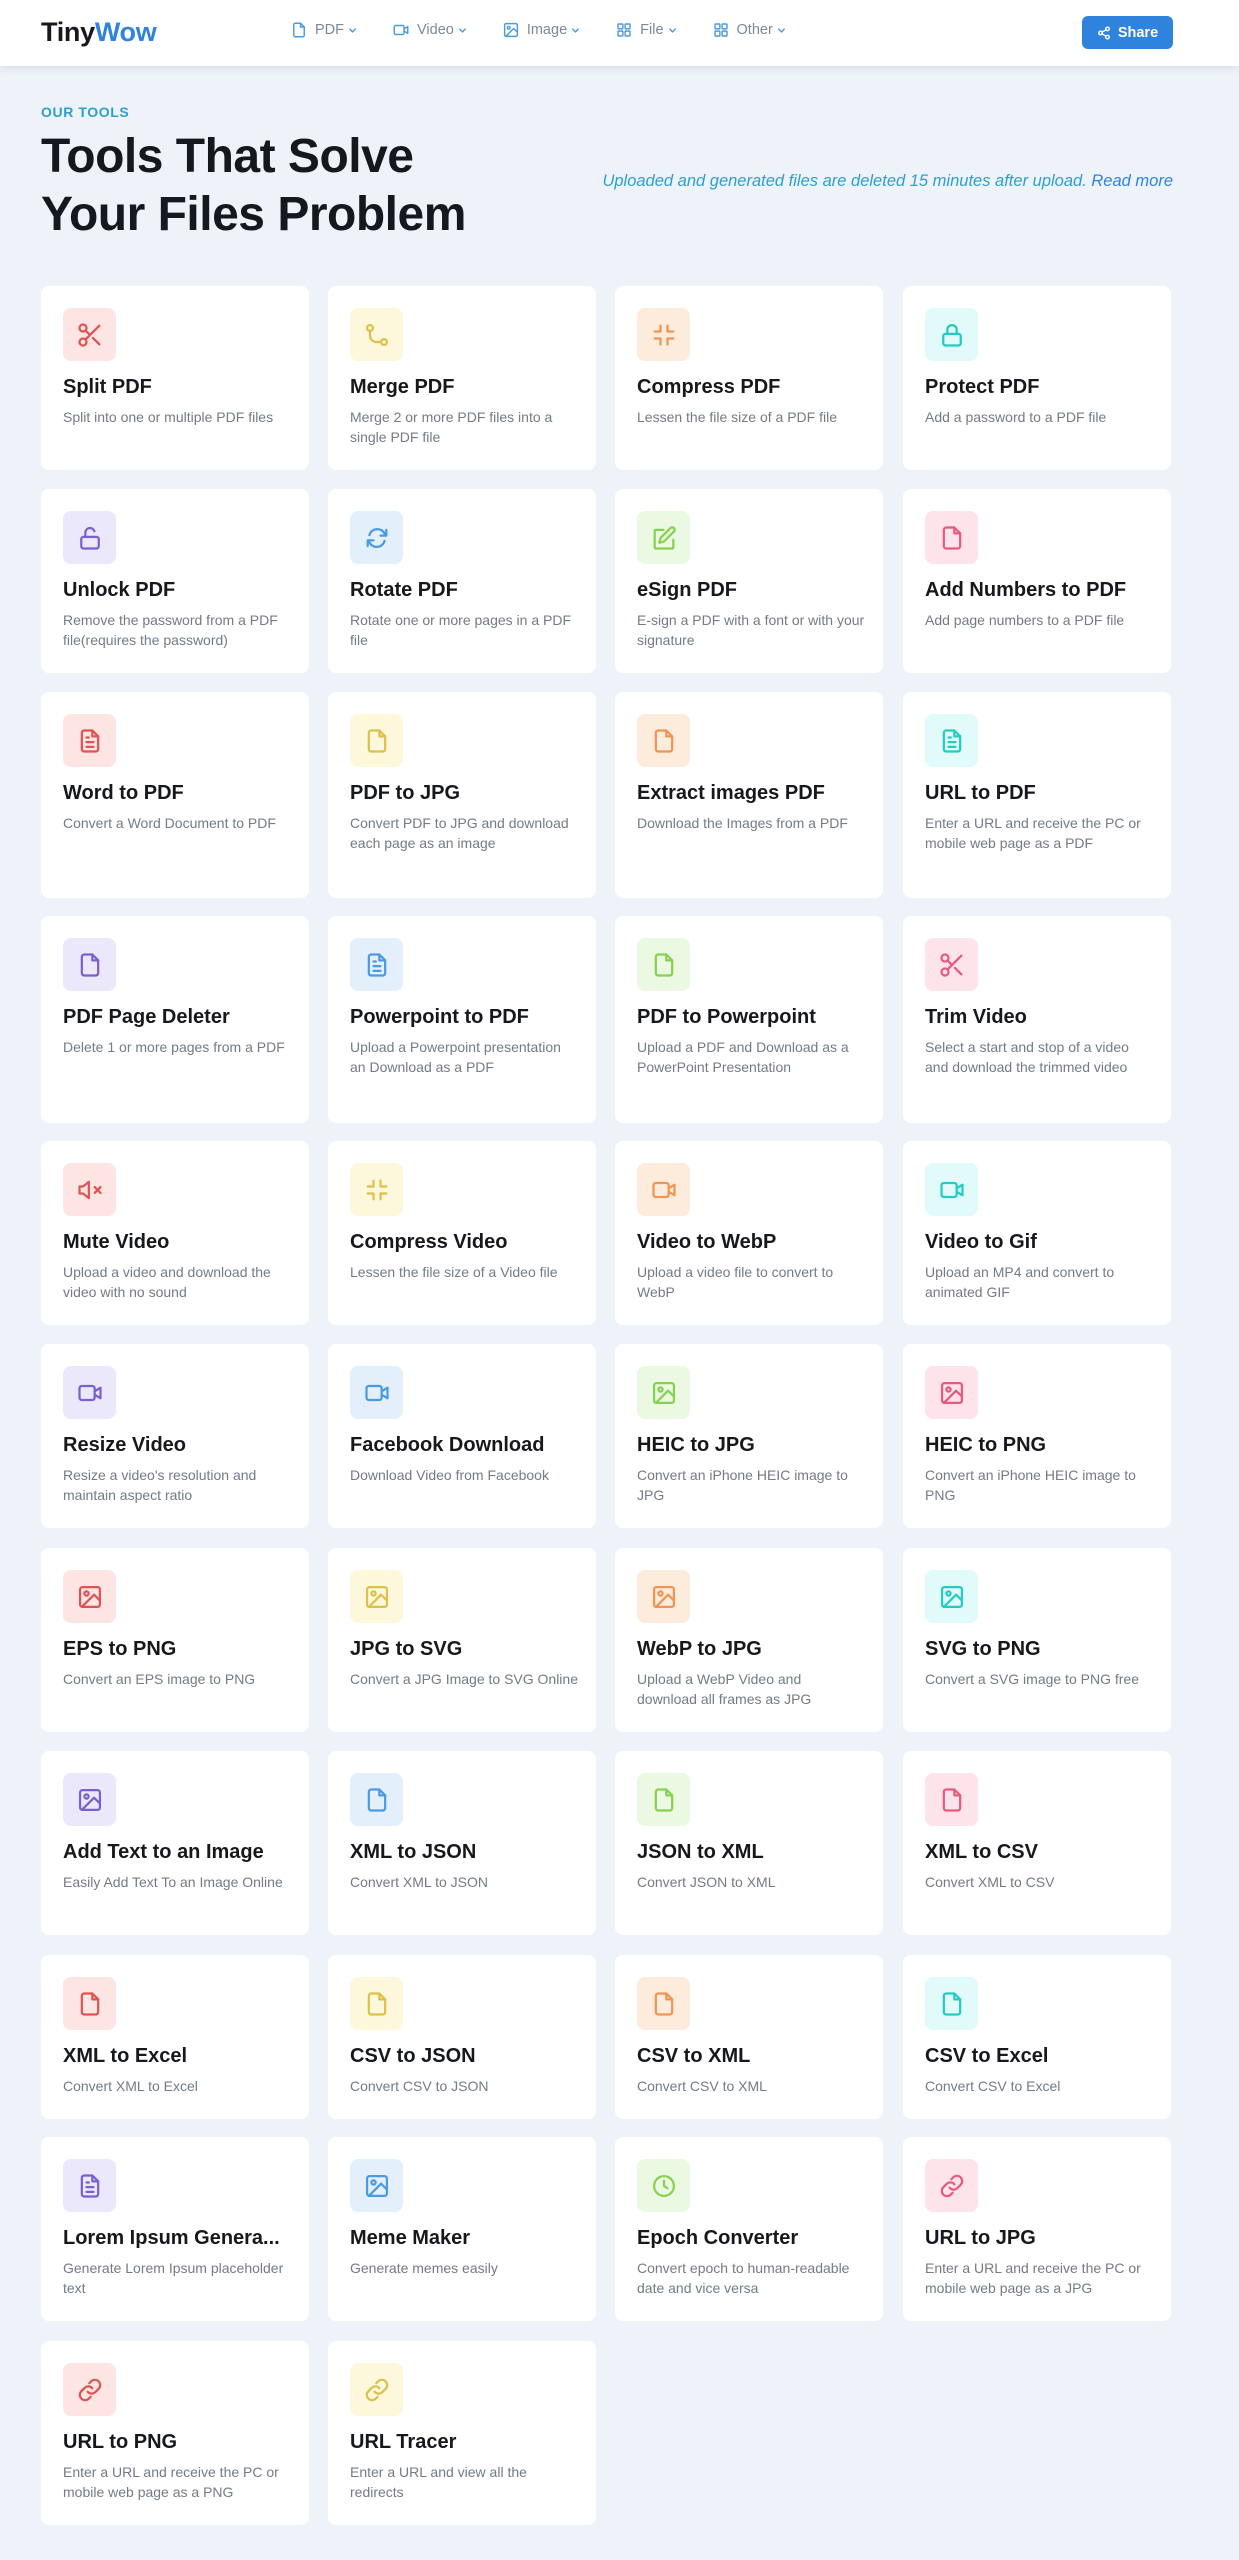 The image size is (1239, 2560). What do you see at coordinates (951, 334) in the screenshot?
I see `lock-icon` at bounding box center [951, 334].